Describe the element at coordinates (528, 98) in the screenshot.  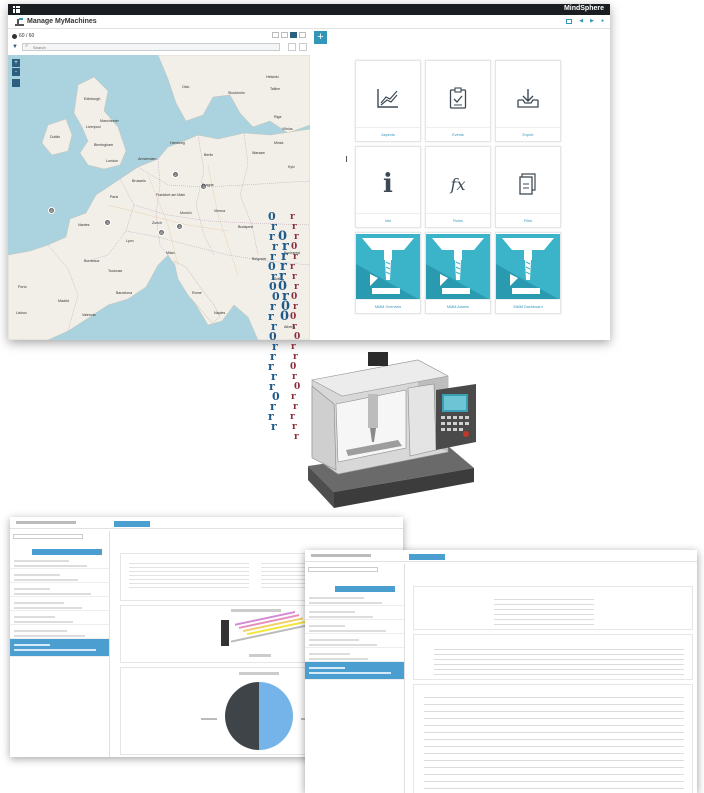
I see `download-tray-icon` at that location.